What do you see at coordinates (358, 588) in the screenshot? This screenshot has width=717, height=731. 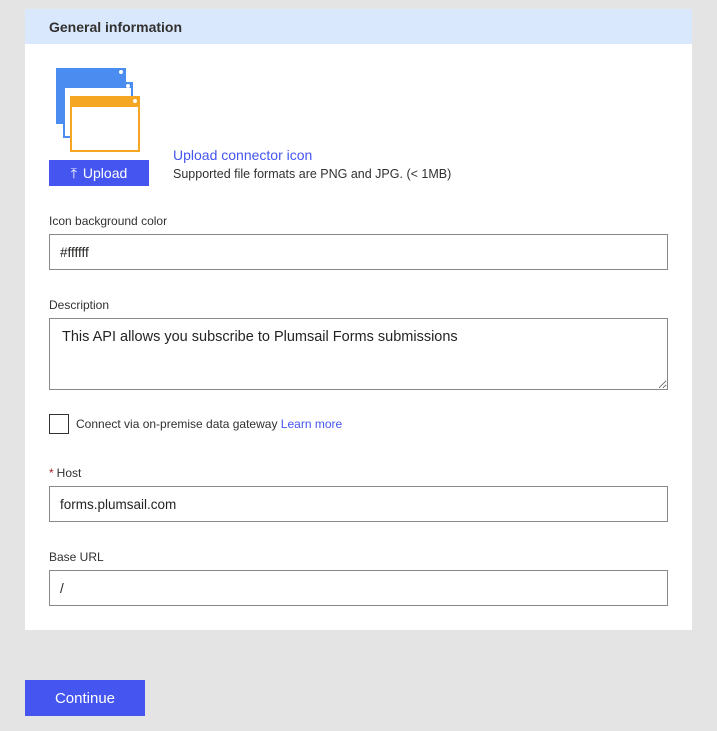 I see `base-url-input` at bounding box center [358, 588].